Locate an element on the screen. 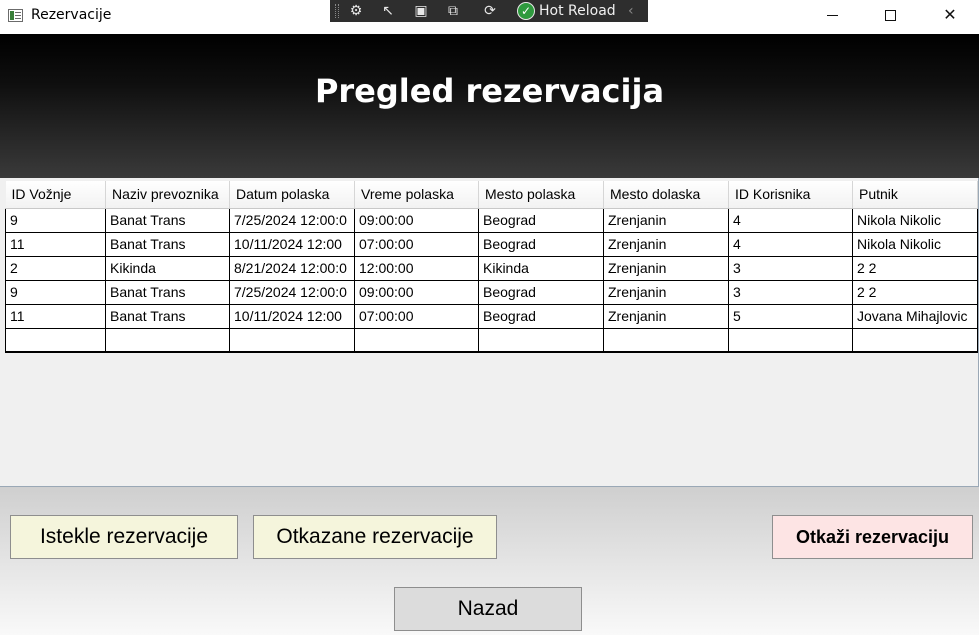 This screenshot has width=979, height=635. table-cell: 5 is located at coordinates (790, 316).